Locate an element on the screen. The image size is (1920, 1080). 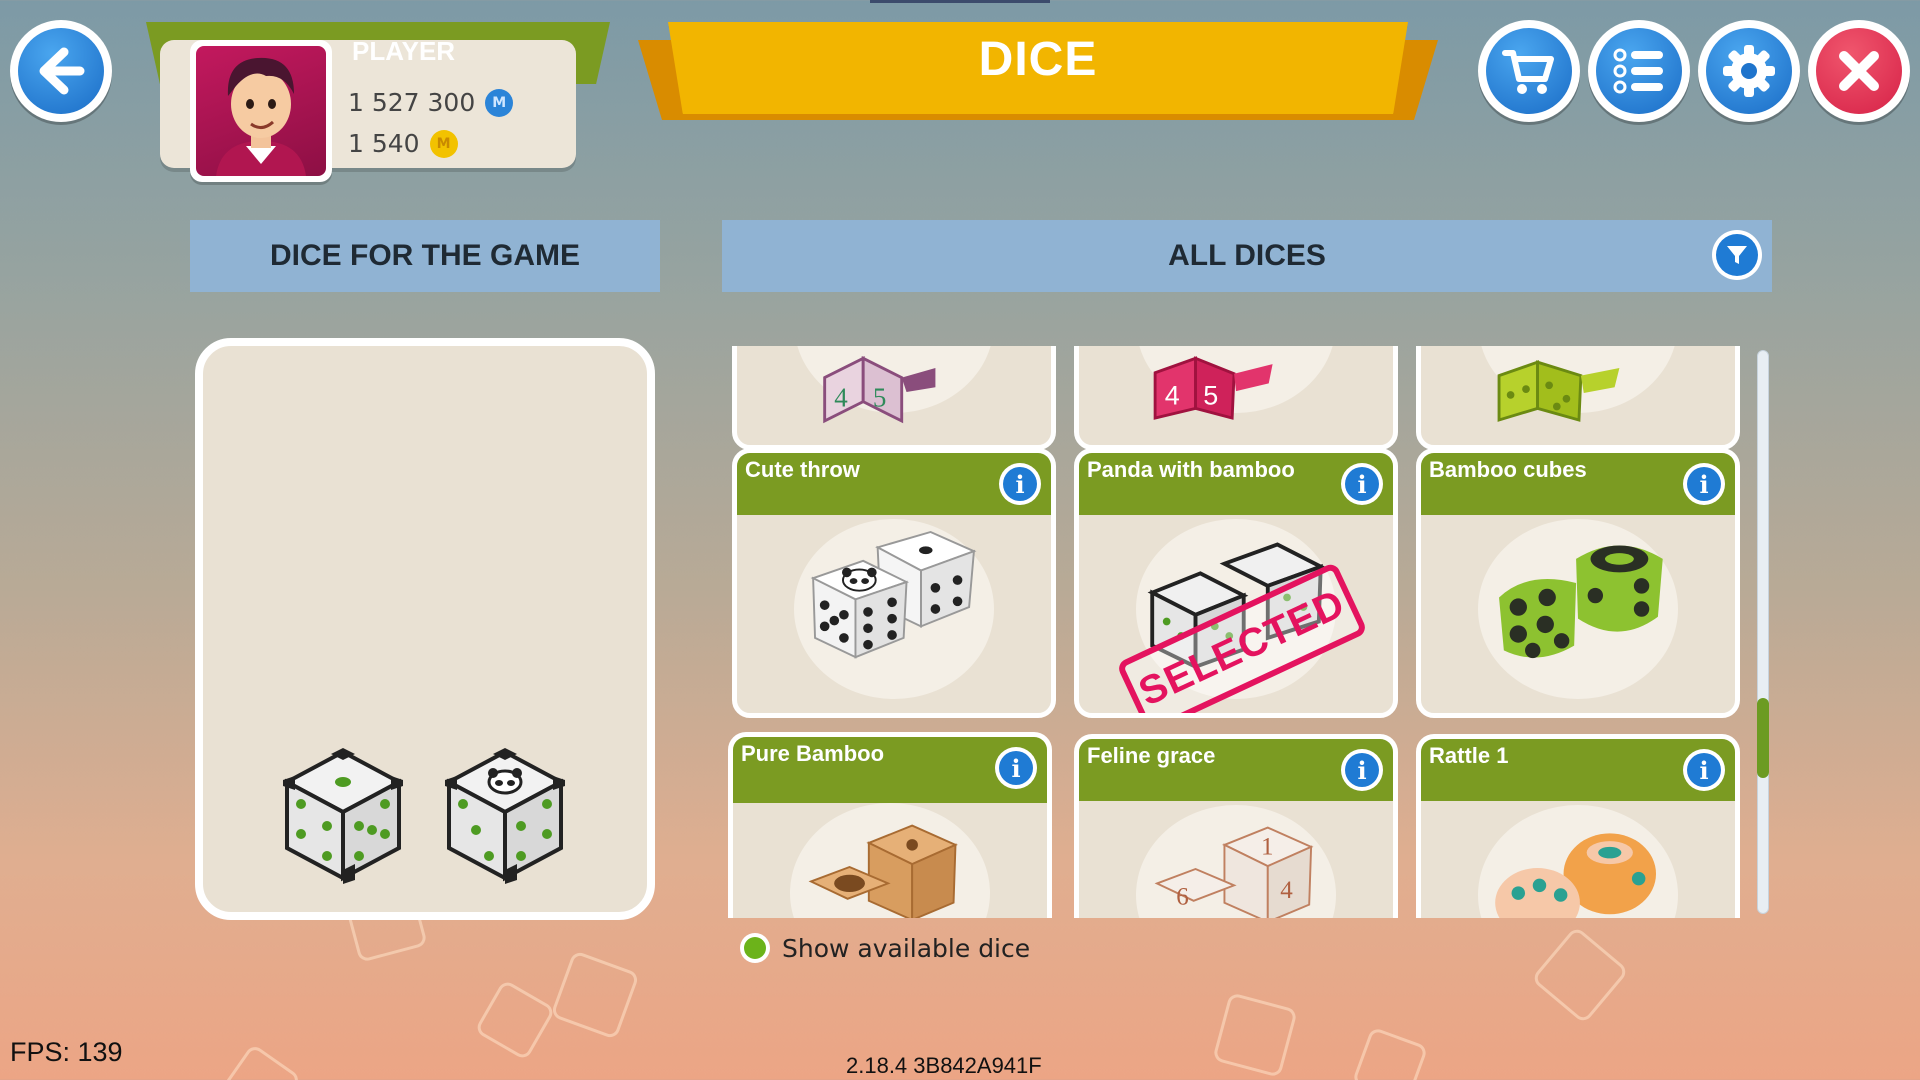
gems-counter: 1 527 300 M is located at coordinates (431, 102).